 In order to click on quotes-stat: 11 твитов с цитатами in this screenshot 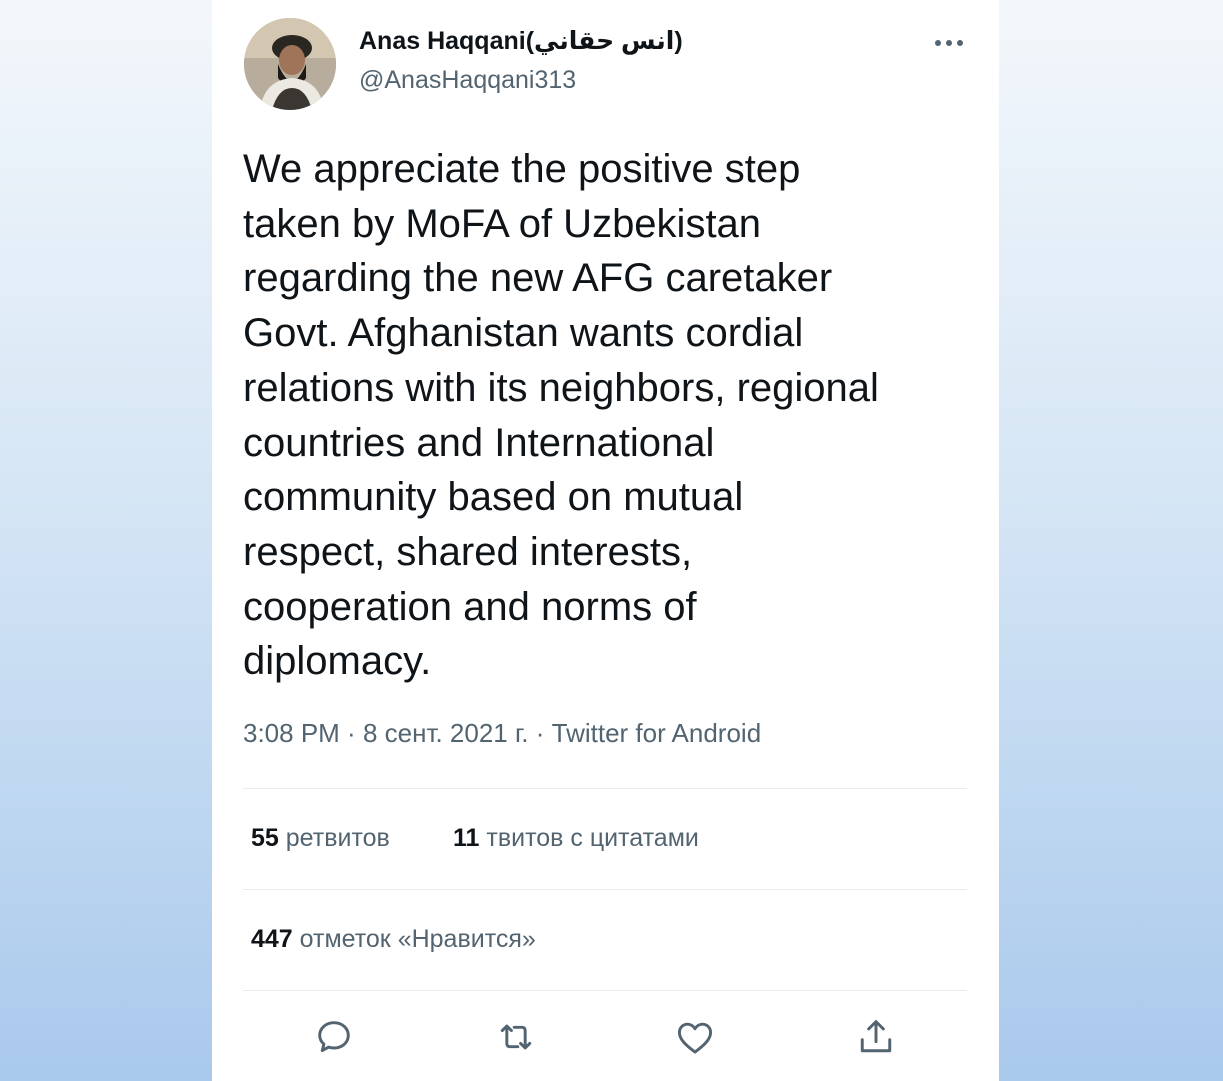, I will do `click(576, 838)`.